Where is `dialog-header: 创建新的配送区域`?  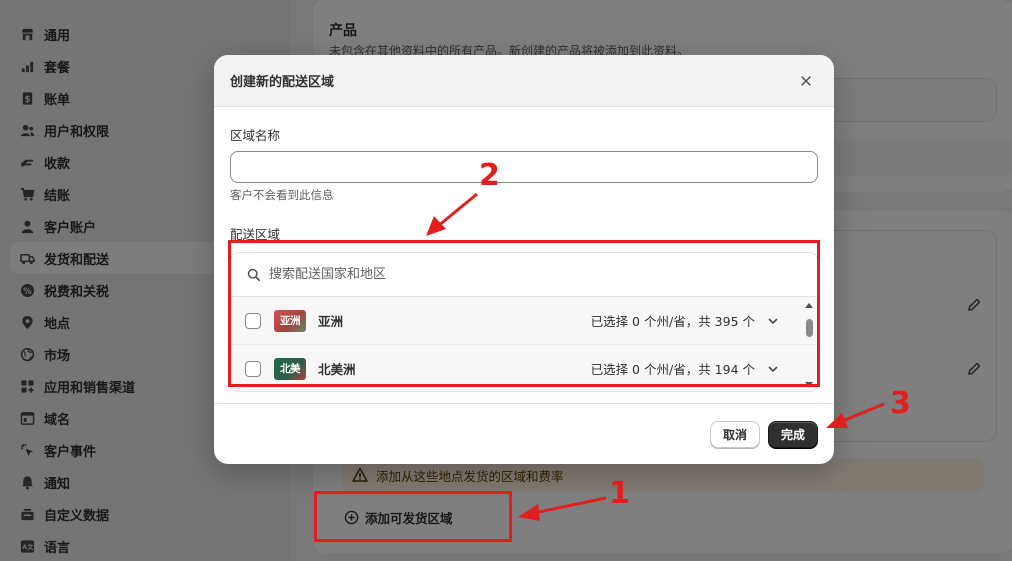 dialog-header: 创建新的配送区域 is located at coordinates (524, 81).